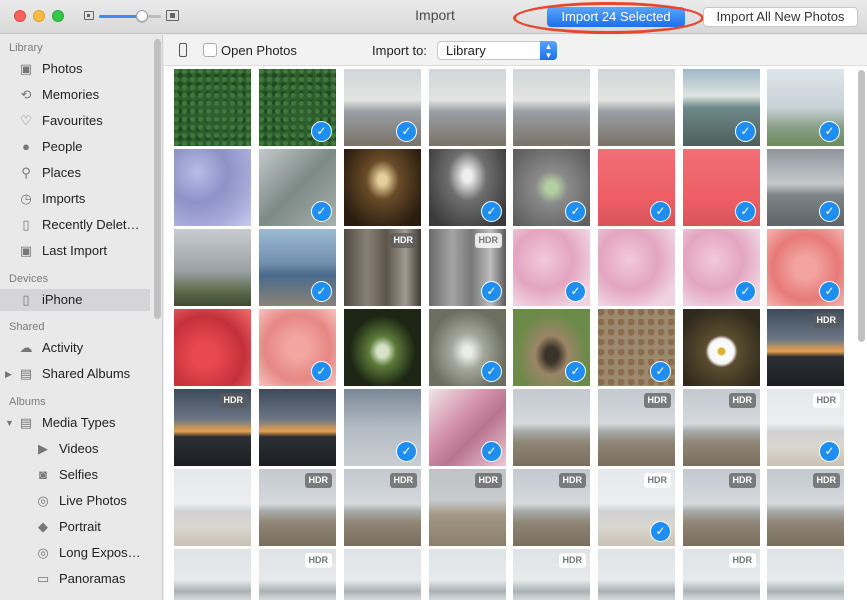 The image size is (867, 600). What do you see at coordinates (75, 251) in the screenshot?
I see `sidebar-item-last-import: ▣ Last Import` at bounding box center [75, 251].